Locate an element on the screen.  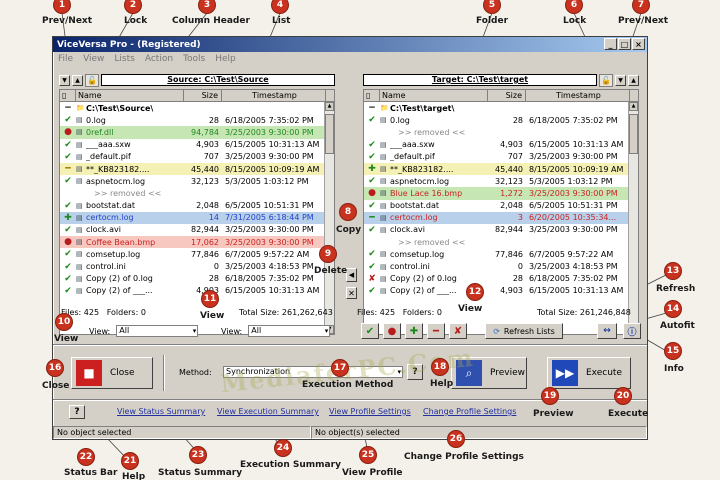
menu-lists: Lists is located at coordinates (124, 59).